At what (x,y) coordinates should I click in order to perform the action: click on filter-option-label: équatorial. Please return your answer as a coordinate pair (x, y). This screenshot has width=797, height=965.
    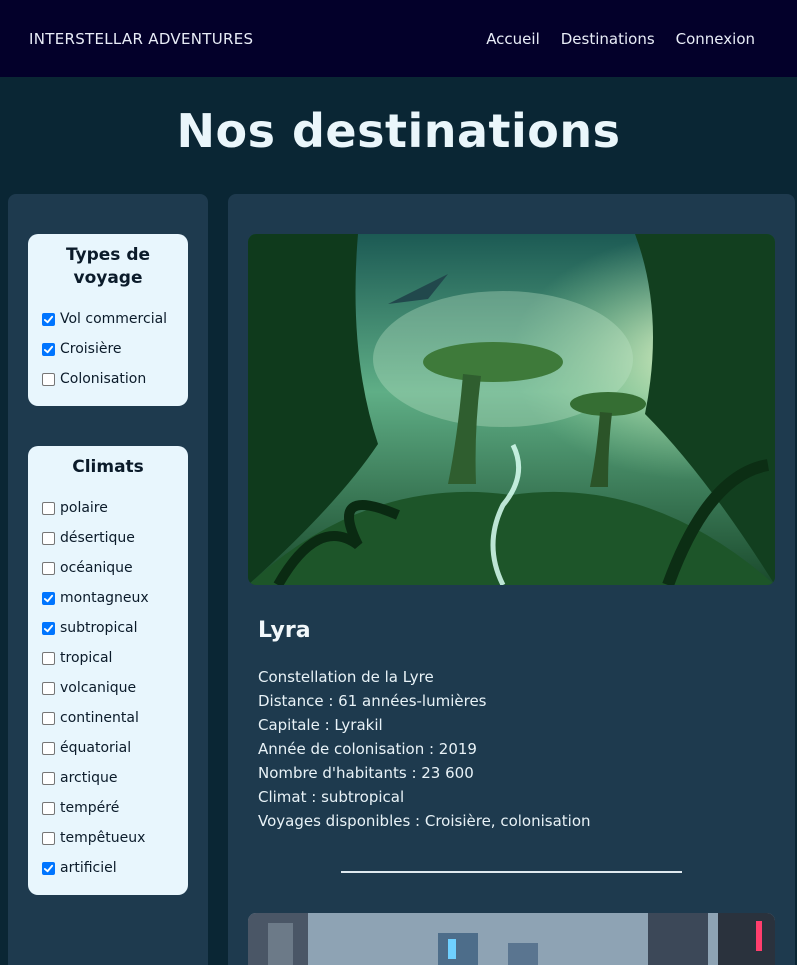
    Looking at the image, I should click on (96, 748).